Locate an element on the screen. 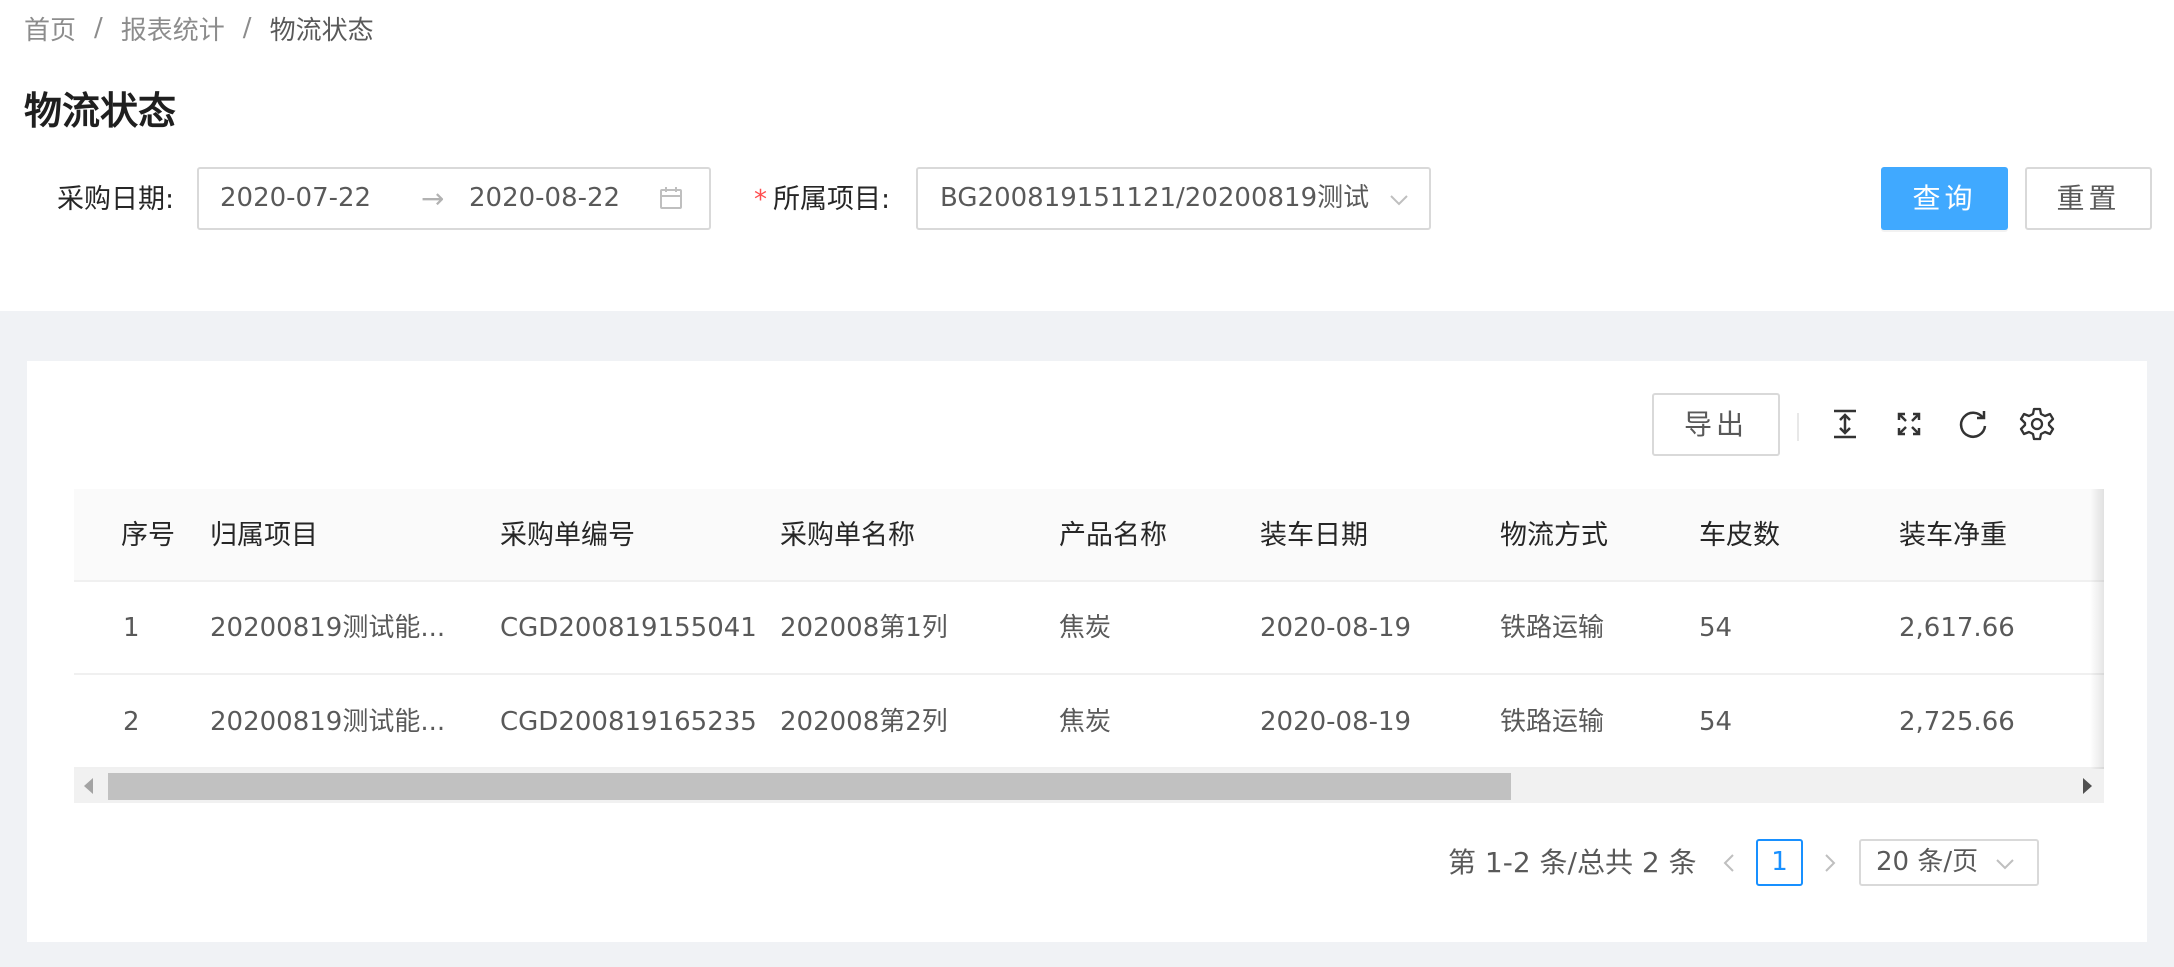  page-size-value: 20 条/页 is located at coordinates (1927, 862).